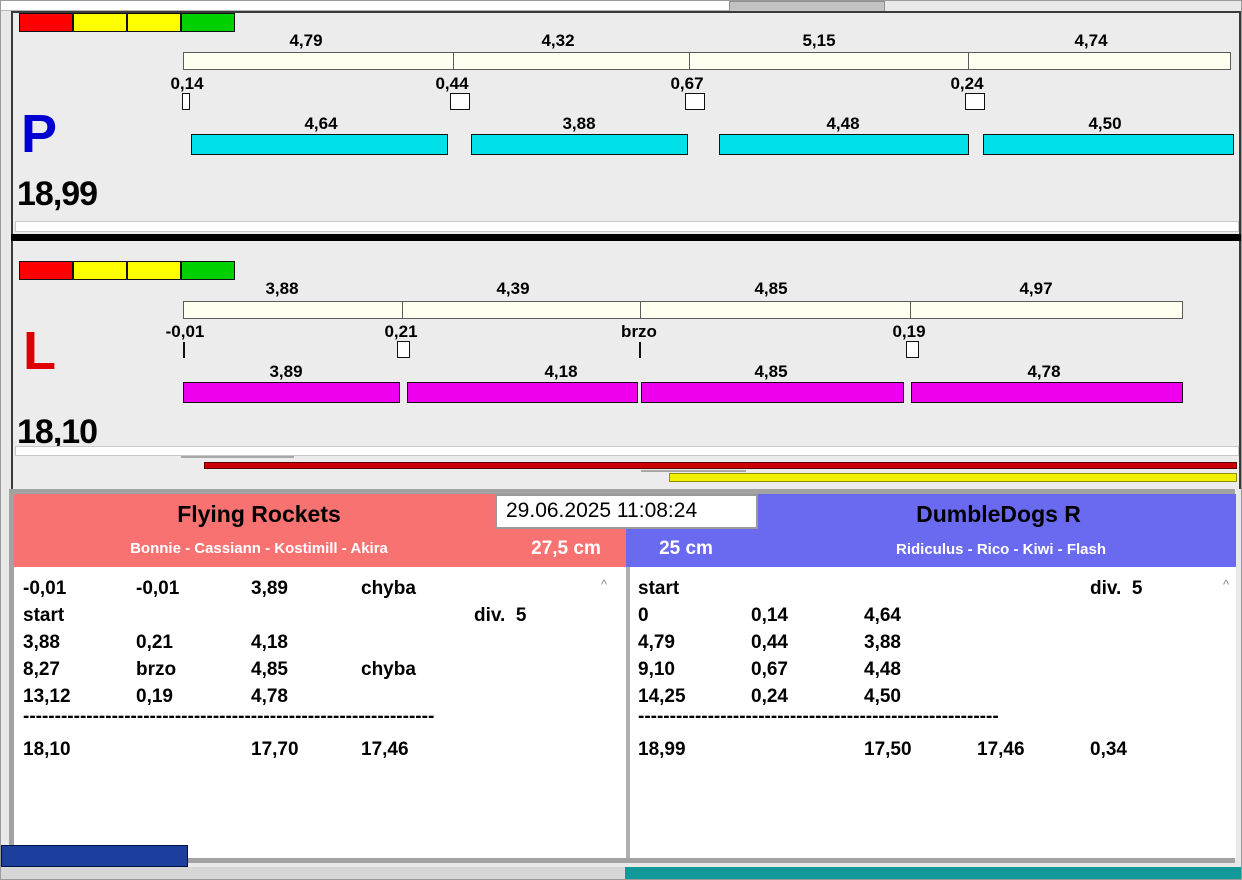  I want to click on result-total: 18,10, so click(47, 749).